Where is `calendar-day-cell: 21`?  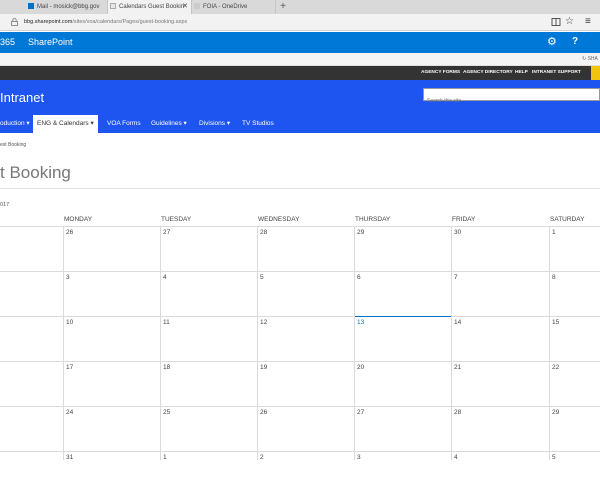
calendar-day-cell: 21 is located at coordinates (499, 383).